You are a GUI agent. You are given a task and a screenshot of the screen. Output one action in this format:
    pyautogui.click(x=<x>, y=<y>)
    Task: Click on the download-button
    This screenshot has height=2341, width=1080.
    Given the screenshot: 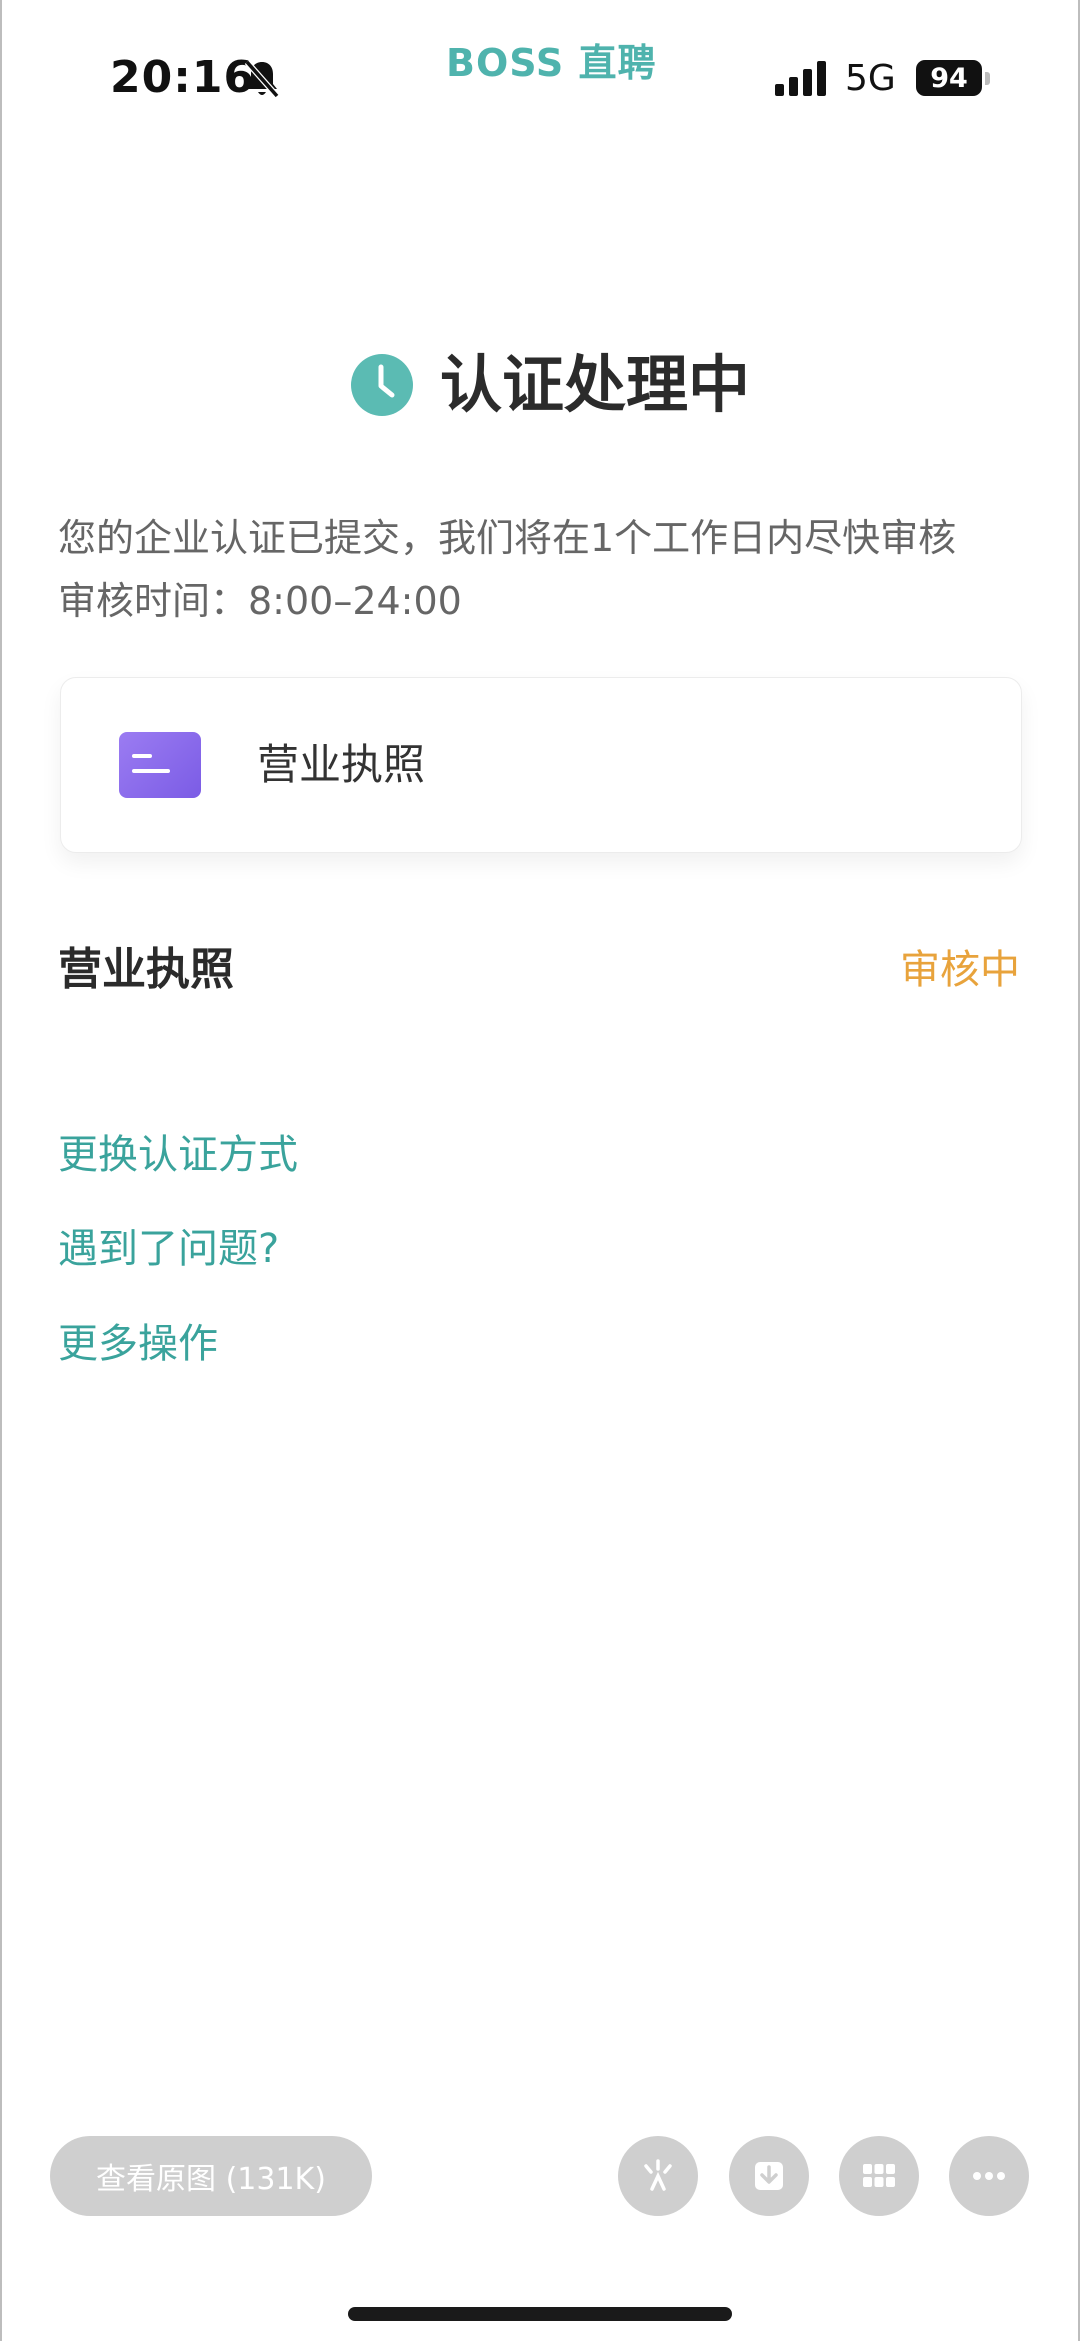 What is the action you would take?
    pyautogui.click(x=769, y=2176)
    